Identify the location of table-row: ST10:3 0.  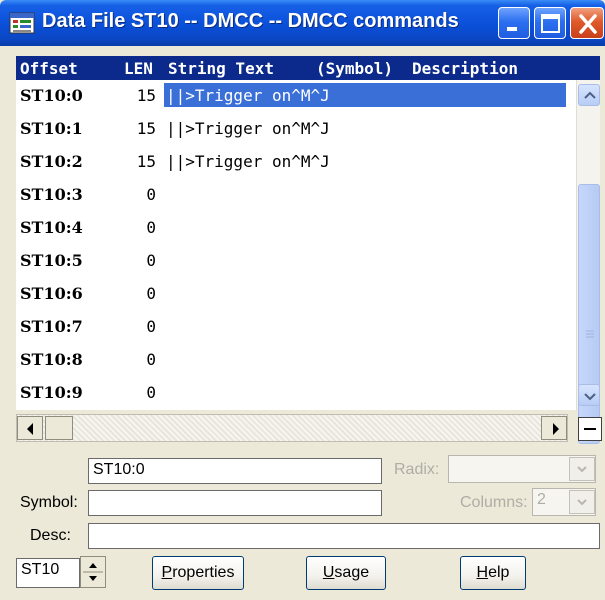
(296, 194).